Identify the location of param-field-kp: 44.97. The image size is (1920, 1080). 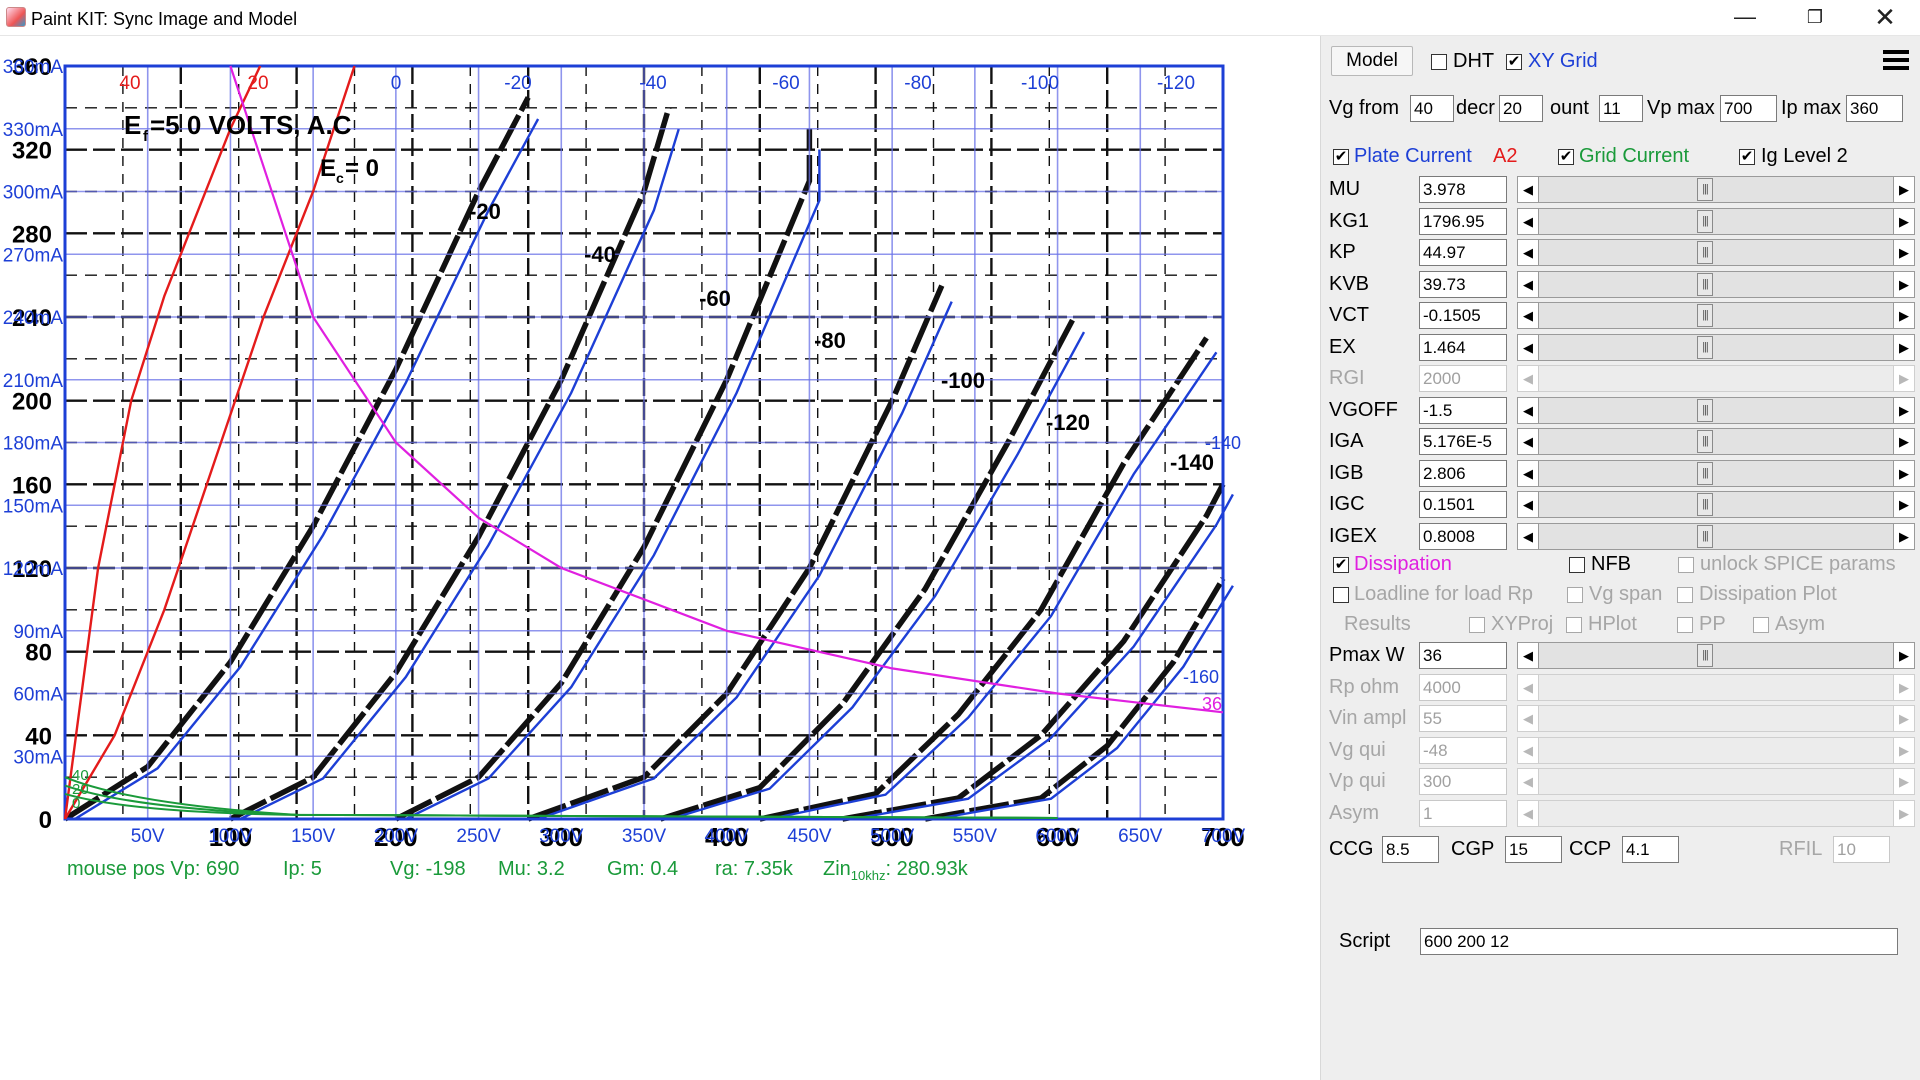
(1463, 252).